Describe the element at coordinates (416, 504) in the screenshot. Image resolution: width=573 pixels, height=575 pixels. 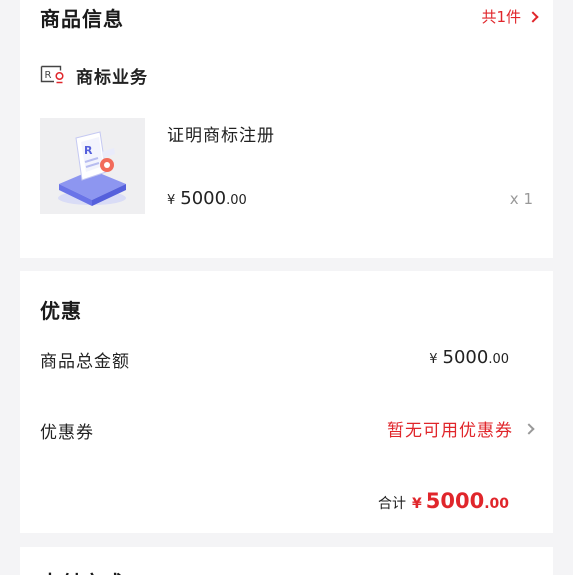
I see `order-sum-currency: ¥` at that location.